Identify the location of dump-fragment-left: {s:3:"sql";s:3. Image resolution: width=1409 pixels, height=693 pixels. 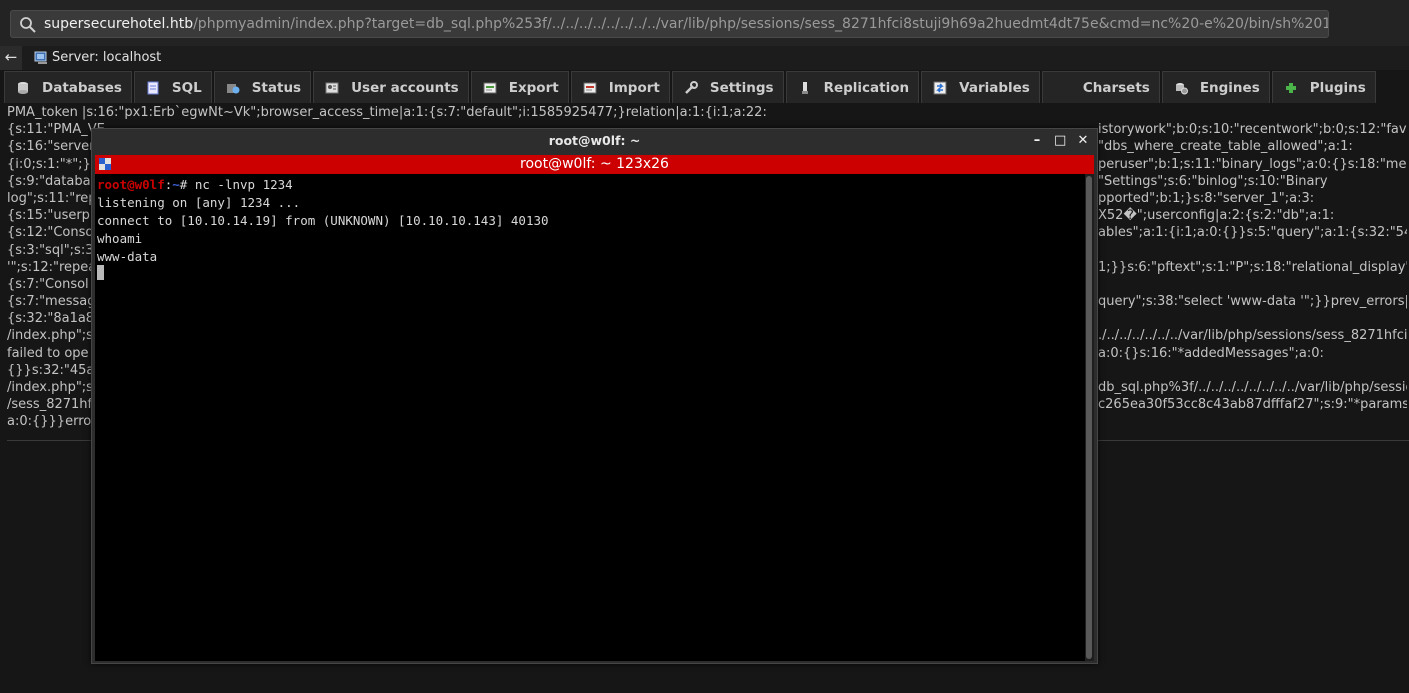
(50, 250).